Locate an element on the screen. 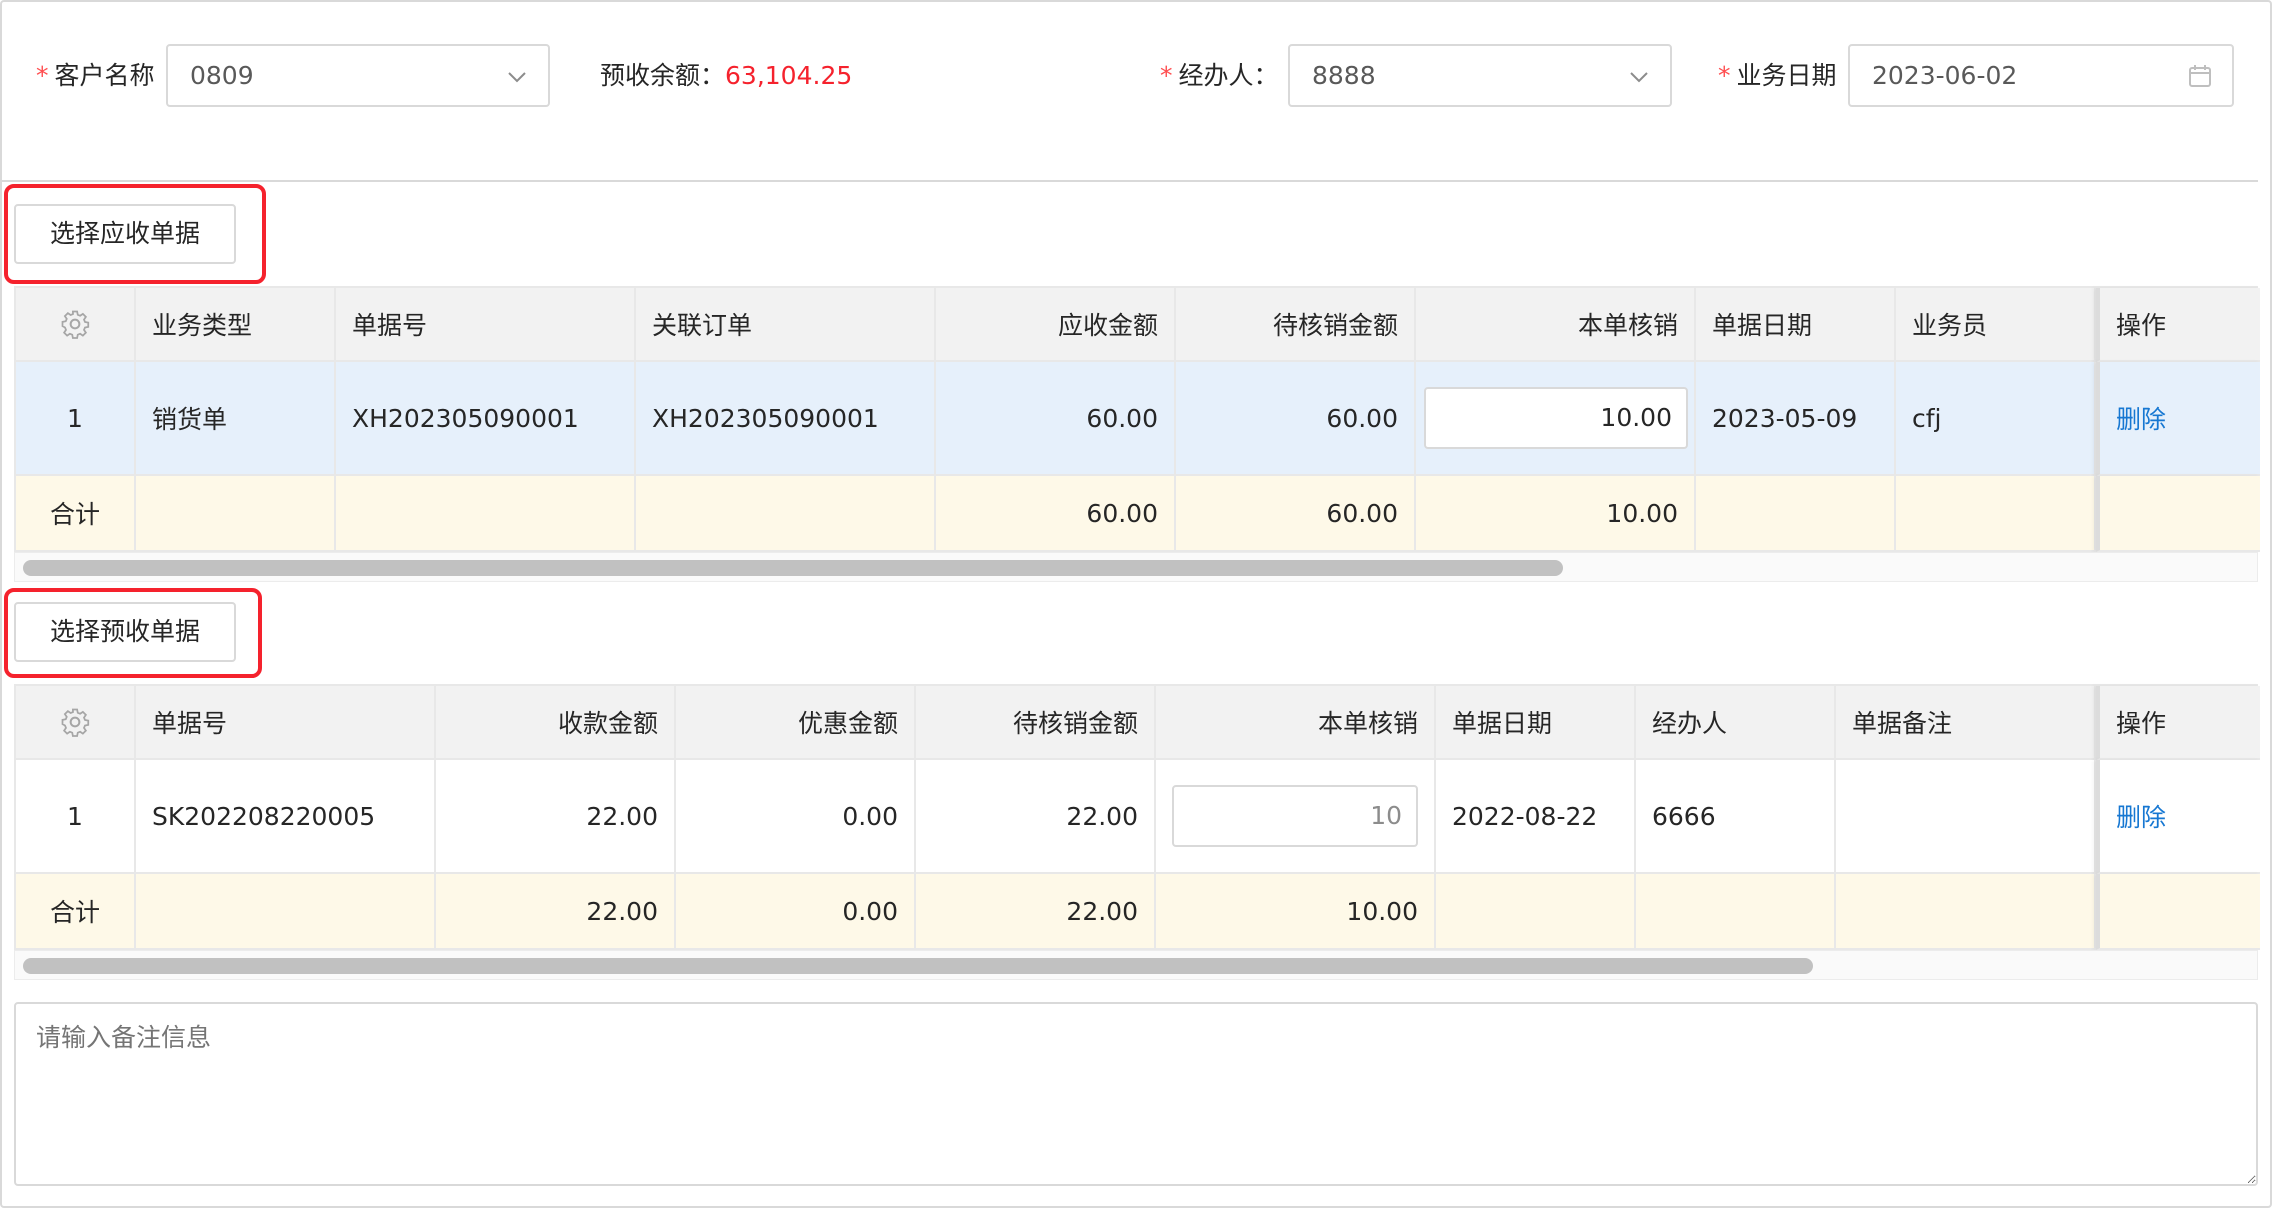  header-cell: 经办人 is located at coordinates (1736, 723).